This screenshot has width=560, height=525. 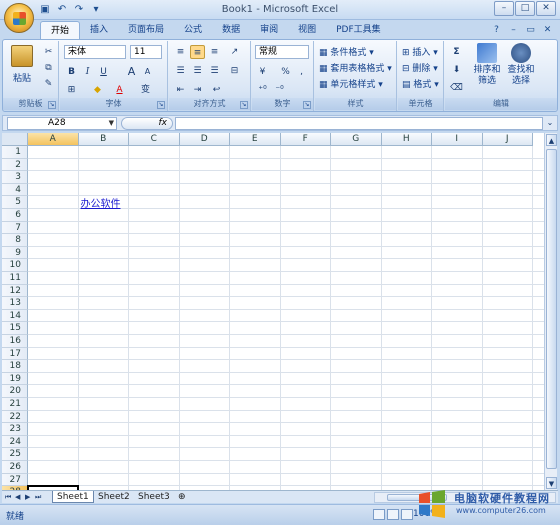 What do you see at coordinates (420, 83) in the screenshot?
I see `format-cells-button: ▤ 格式 ▾` at bounding box center [420, 83].